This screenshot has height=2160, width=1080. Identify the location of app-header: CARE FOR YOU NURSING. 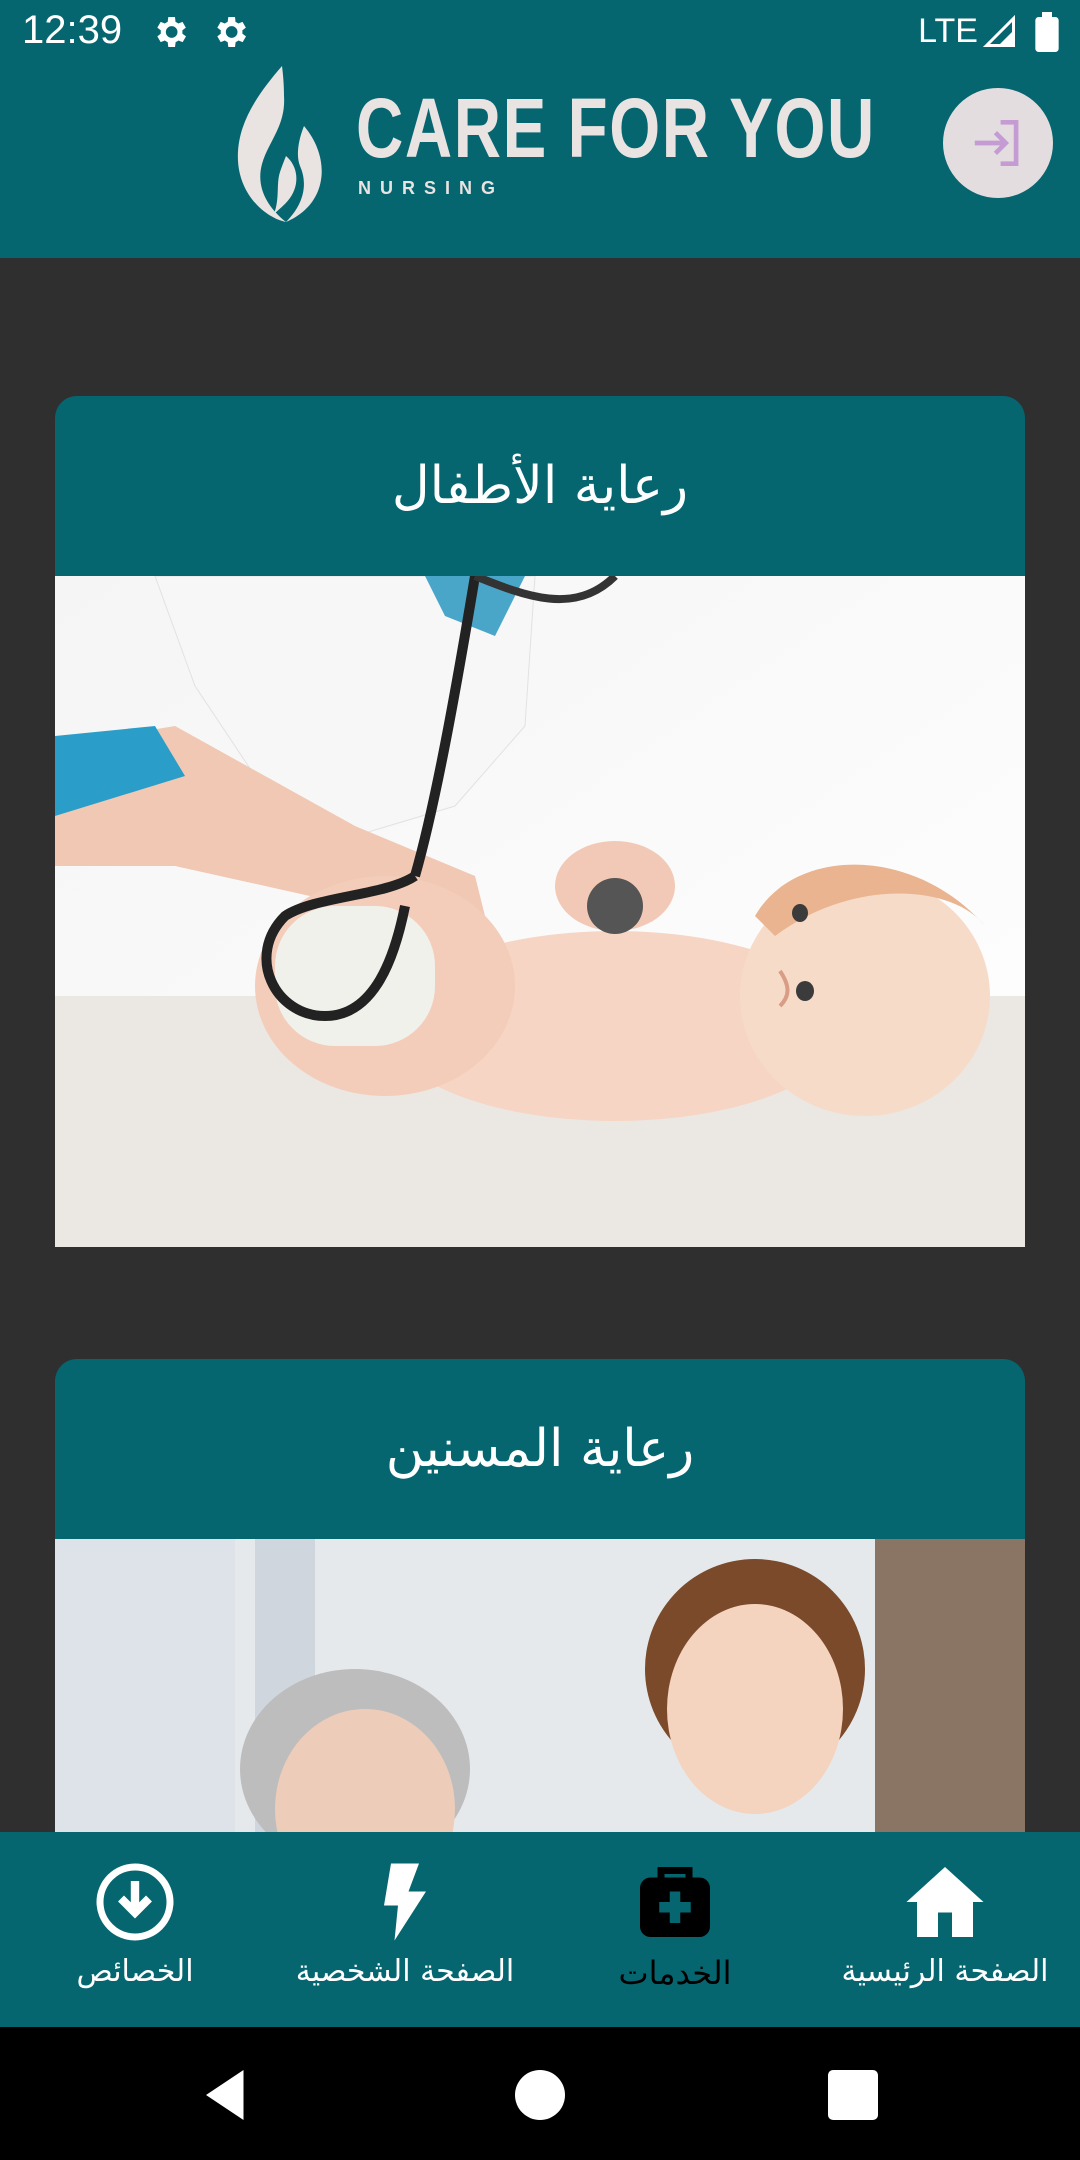
(540, 162).